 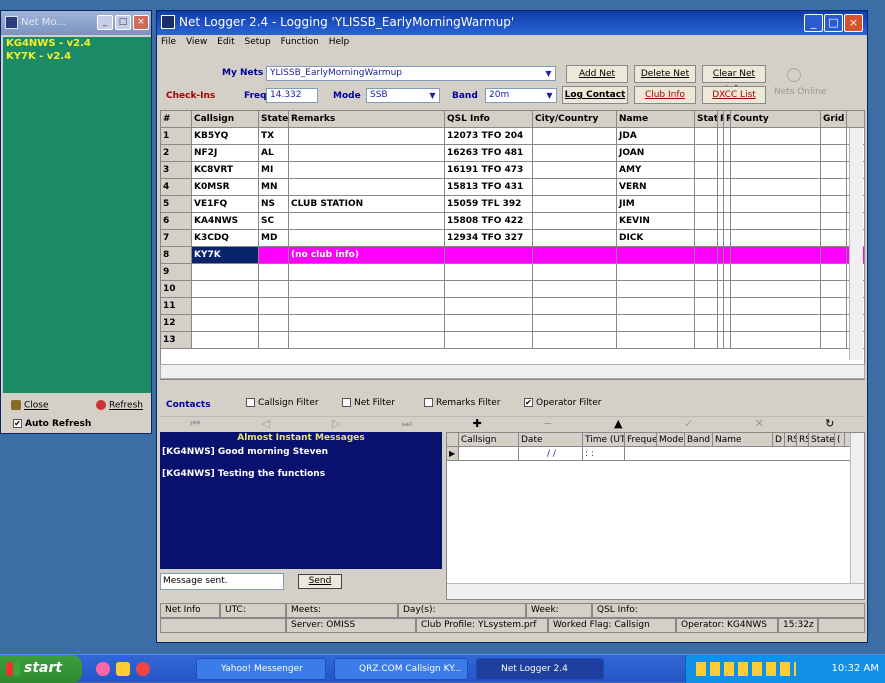 What do you see at coordinates (489, 119) in the screenshot?
I see `col-qsl-info: QSL Info` at bounding box center [489, 119].